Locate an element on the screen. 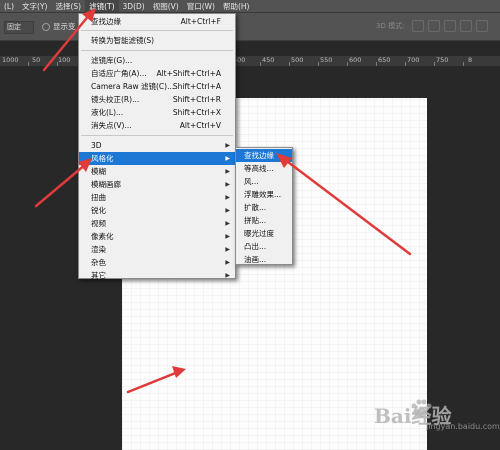  menu-item-3d: 3D(D) is located at coordinates (134, 6).